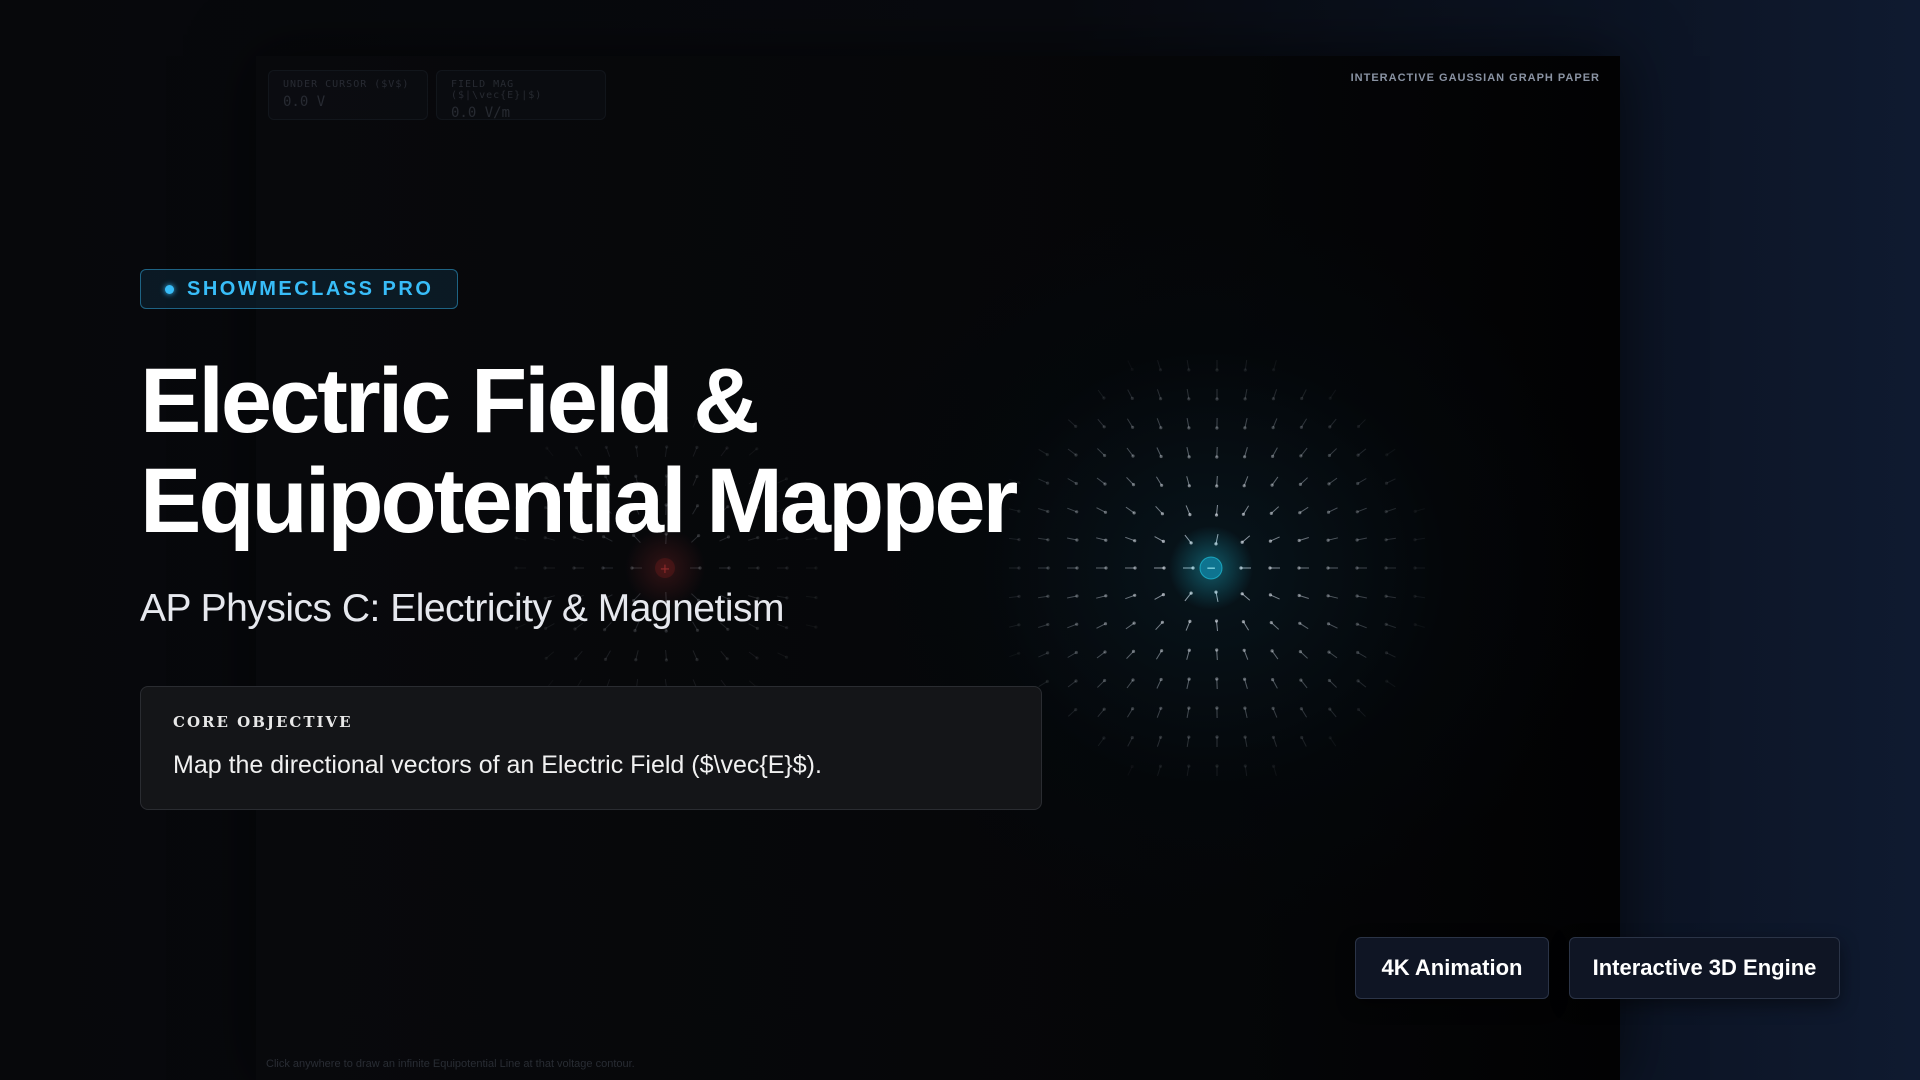  I want to click on readout-potential-value: 0.0 V, so click(304, 102).